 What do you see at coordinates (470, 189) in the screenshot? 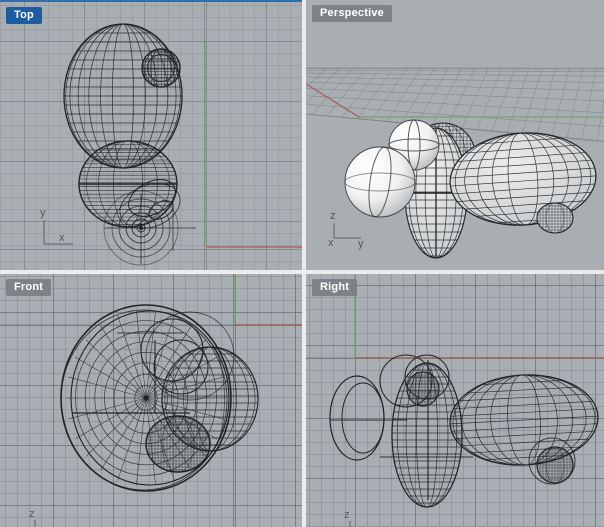
I see `perspective-view-model` at bounding box center [470, 189].